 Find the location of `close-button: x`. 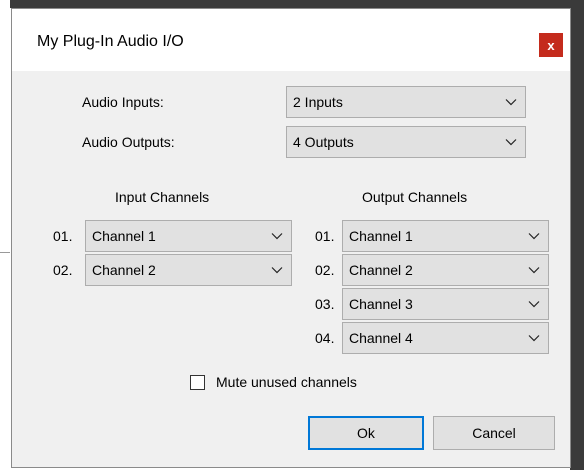

close-button: x is located at coordinates (551, 45).